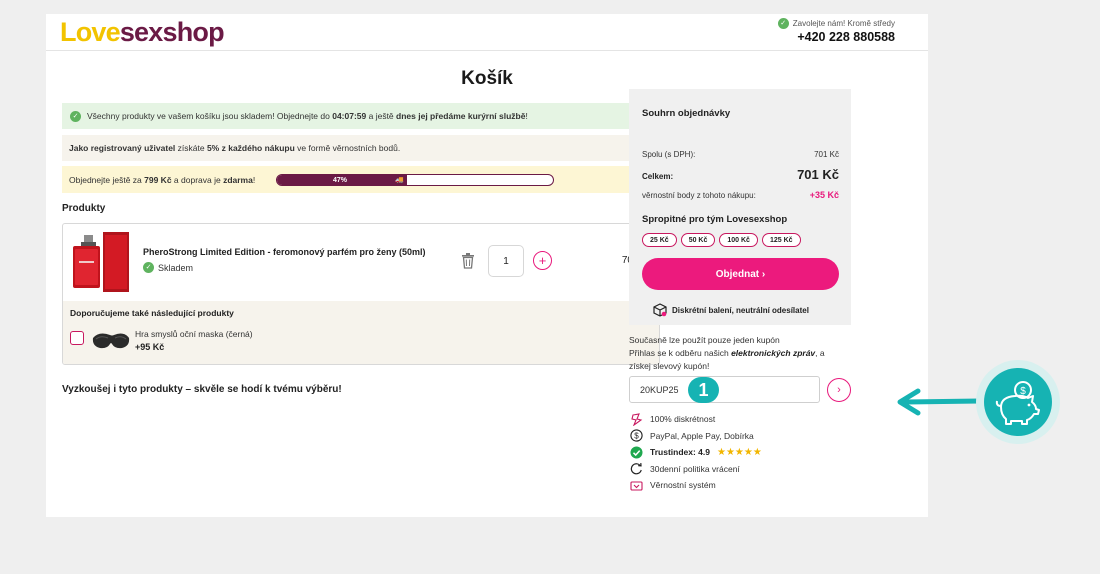 This screenshot has height=574, width=1100. What do you see at coordinates (724, 389) in the screenshot?
I see `coupon-input: 20KUP25` at bounding box center [724, 389].